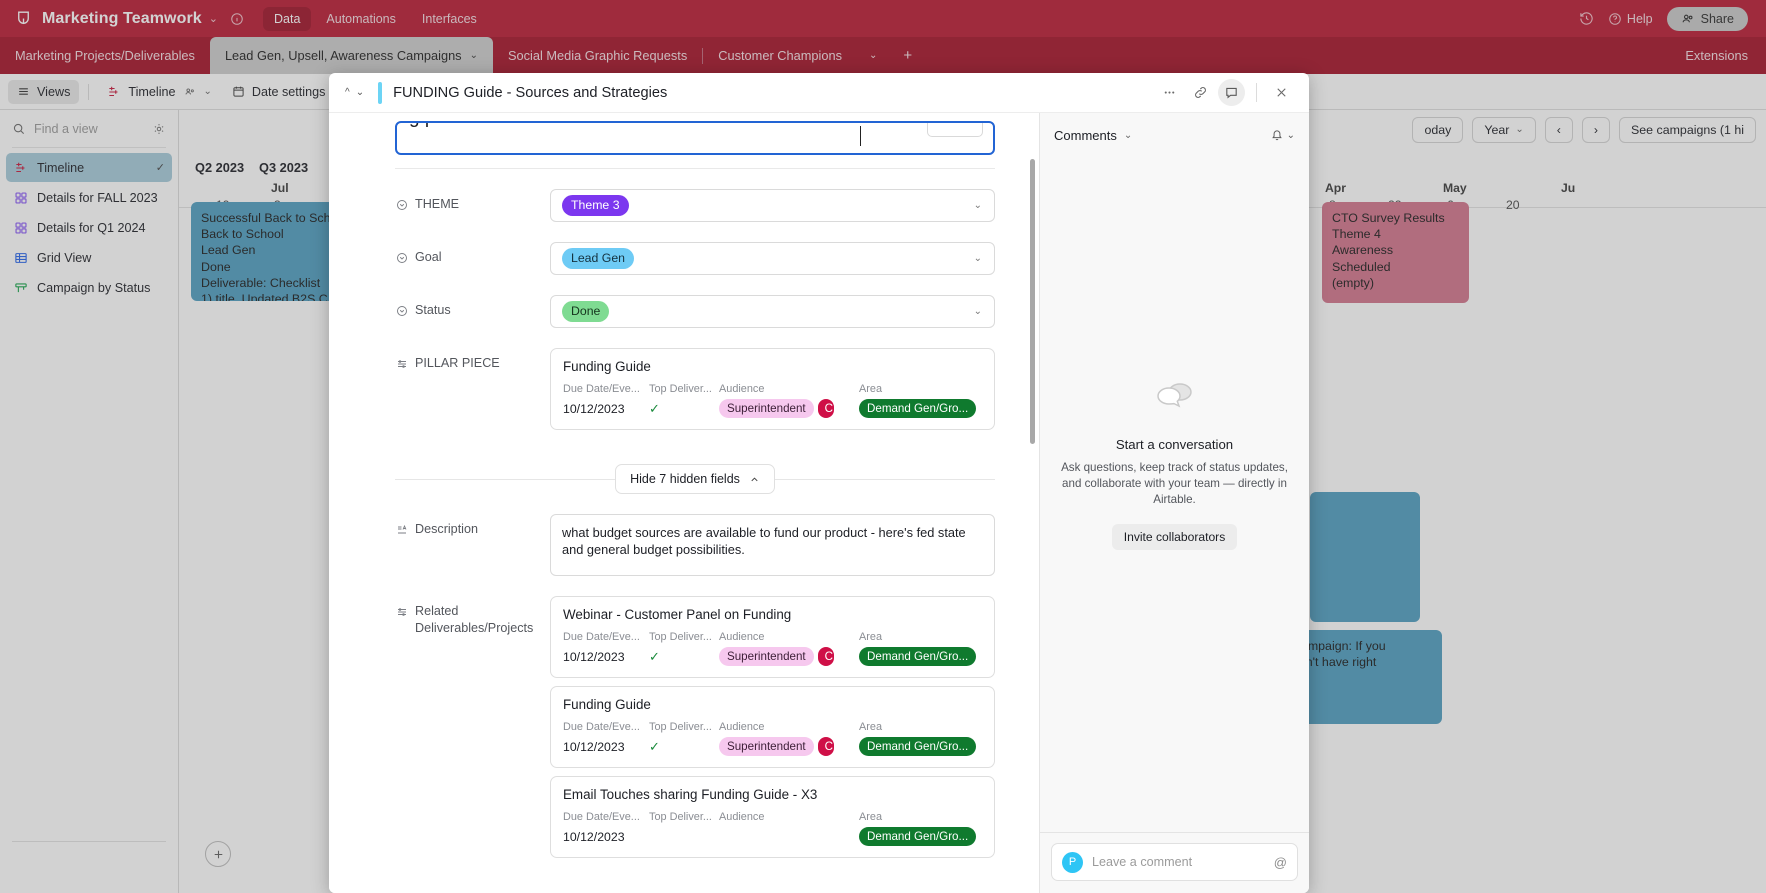 The width and height of the screenshot is (1766, 893). I want to click on field-label-related-deliverables: Related Deliverables/Projects, so click(472, 616).